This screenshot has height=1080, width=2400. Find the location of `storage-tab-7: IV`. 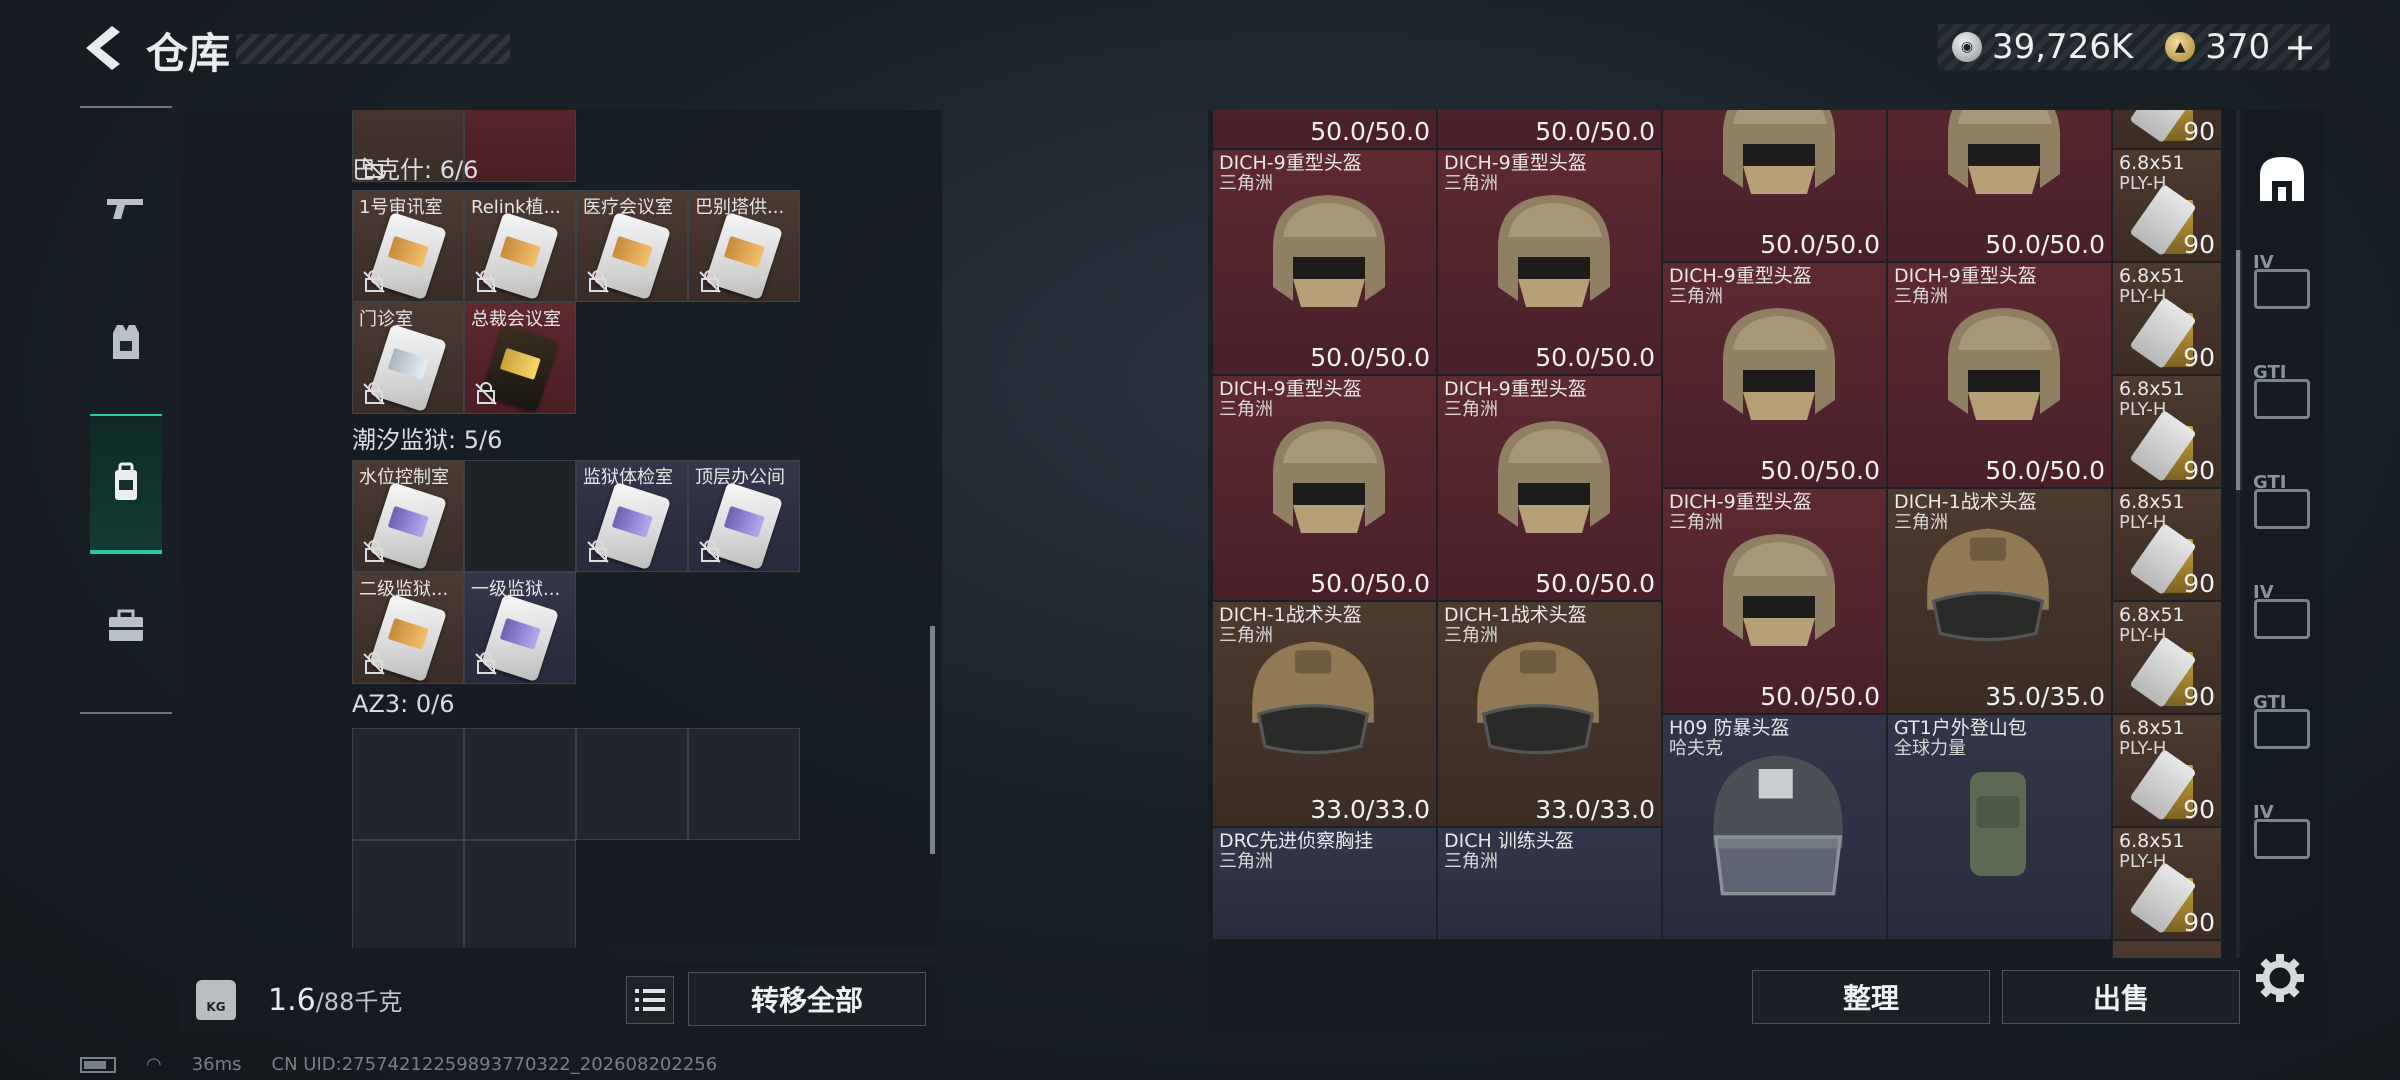

storage-tab-7: IV is located at coordinates (2282, 839).